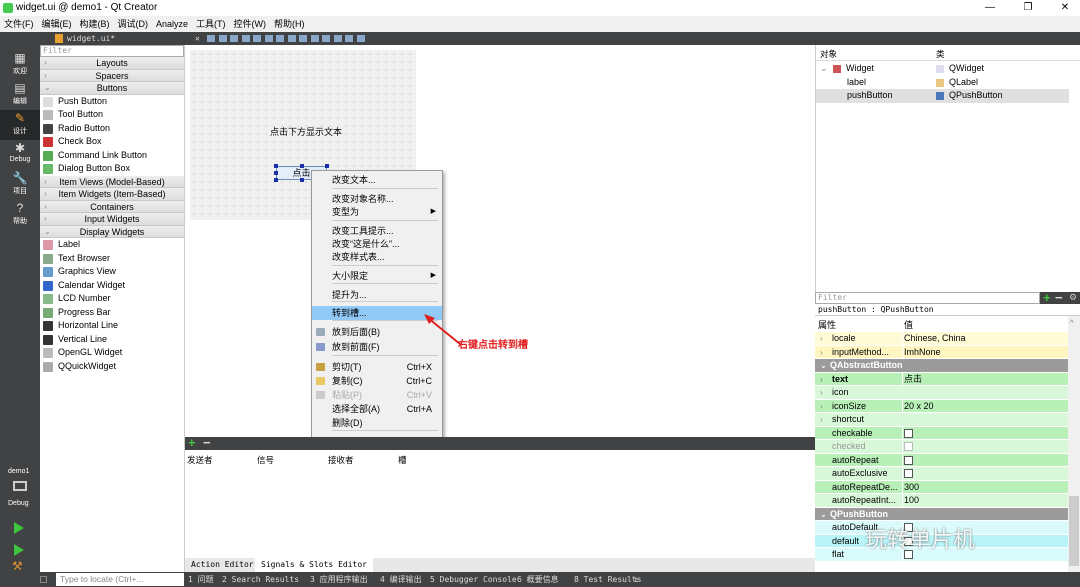 This screenshot has height=587, width=1080. I want to click on mode-help: ? 帮助, so click(20, 215).